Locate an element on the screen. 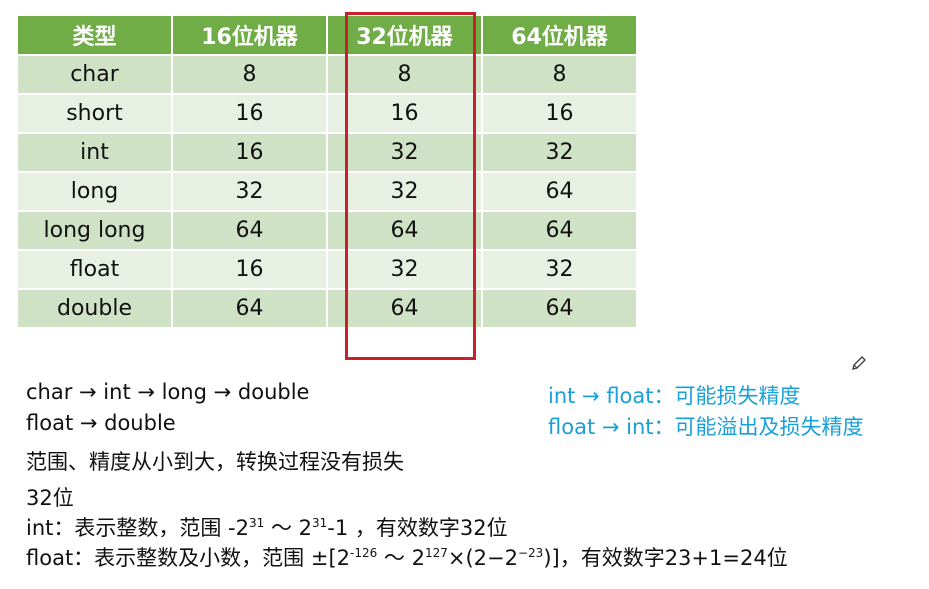 Image resolution: width=929 pixels, height=589 pixels. header-16bit: 16位机器 is located at coordinates (249, 35).